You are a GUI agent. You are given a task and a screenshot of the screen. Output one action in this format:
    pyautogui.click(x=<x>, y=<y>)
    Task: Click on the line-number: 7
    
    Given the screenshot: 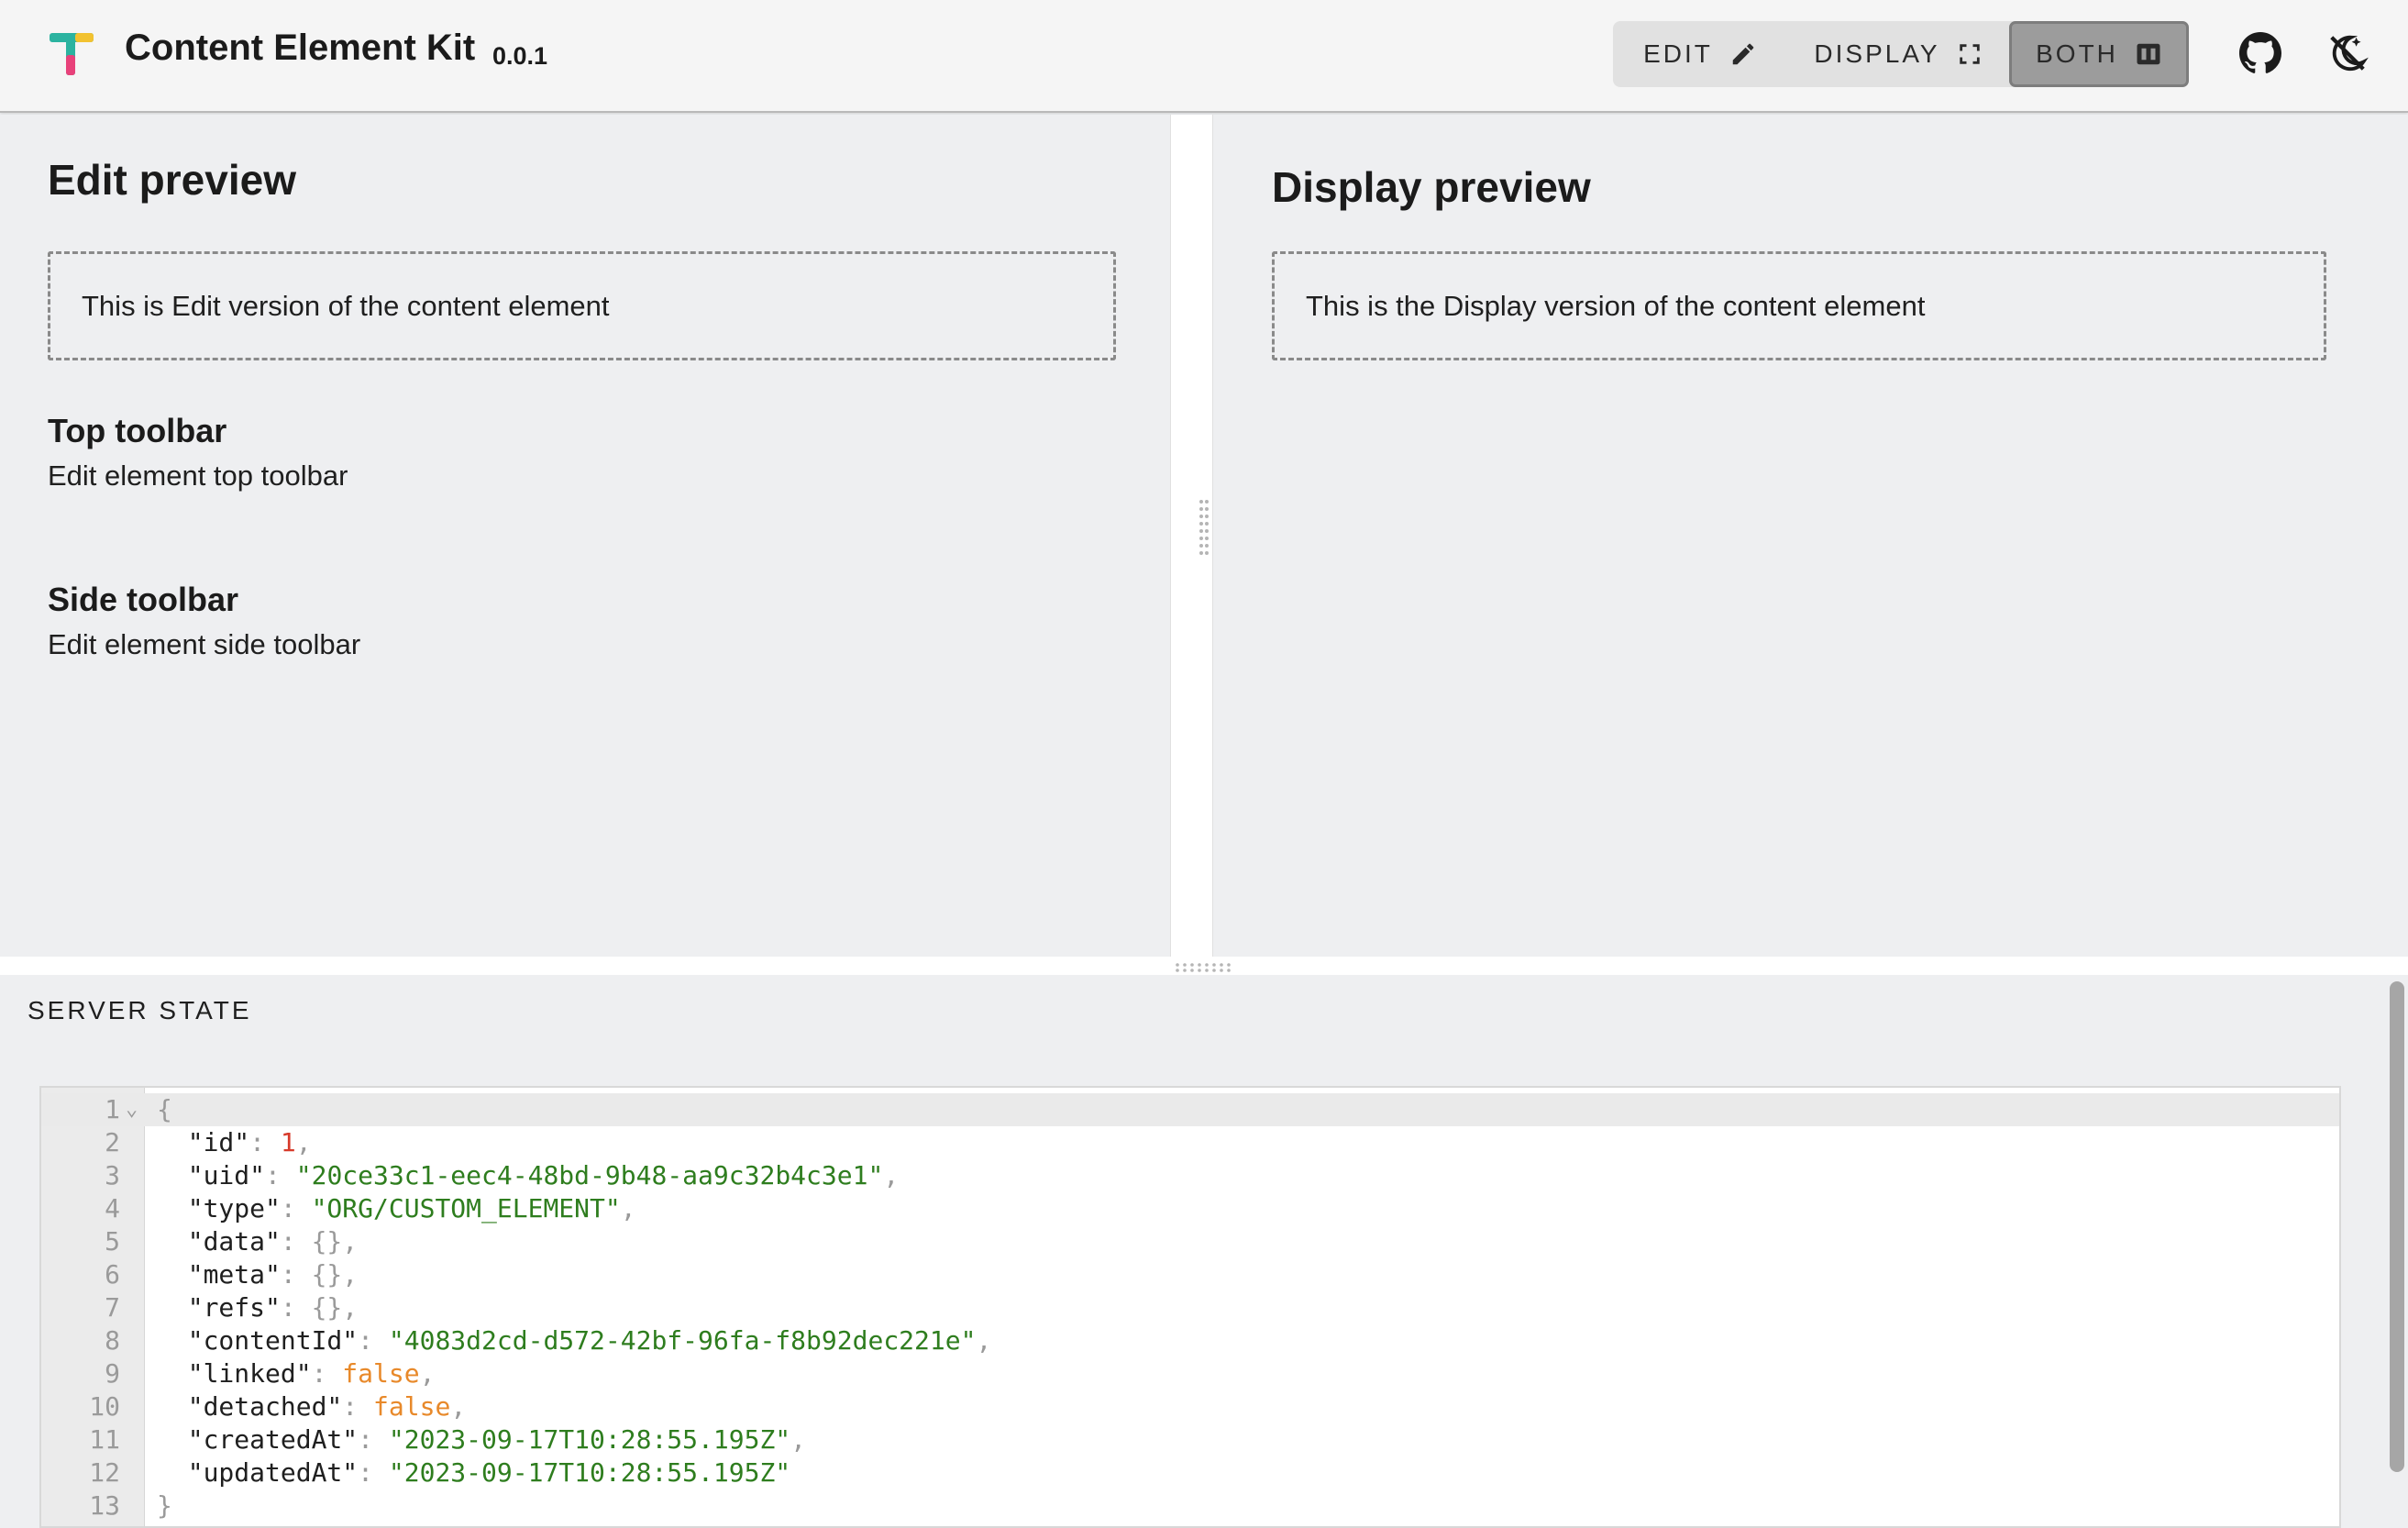 What is the action you would take?
    pyautogui.click(x=112, y=1308)
    